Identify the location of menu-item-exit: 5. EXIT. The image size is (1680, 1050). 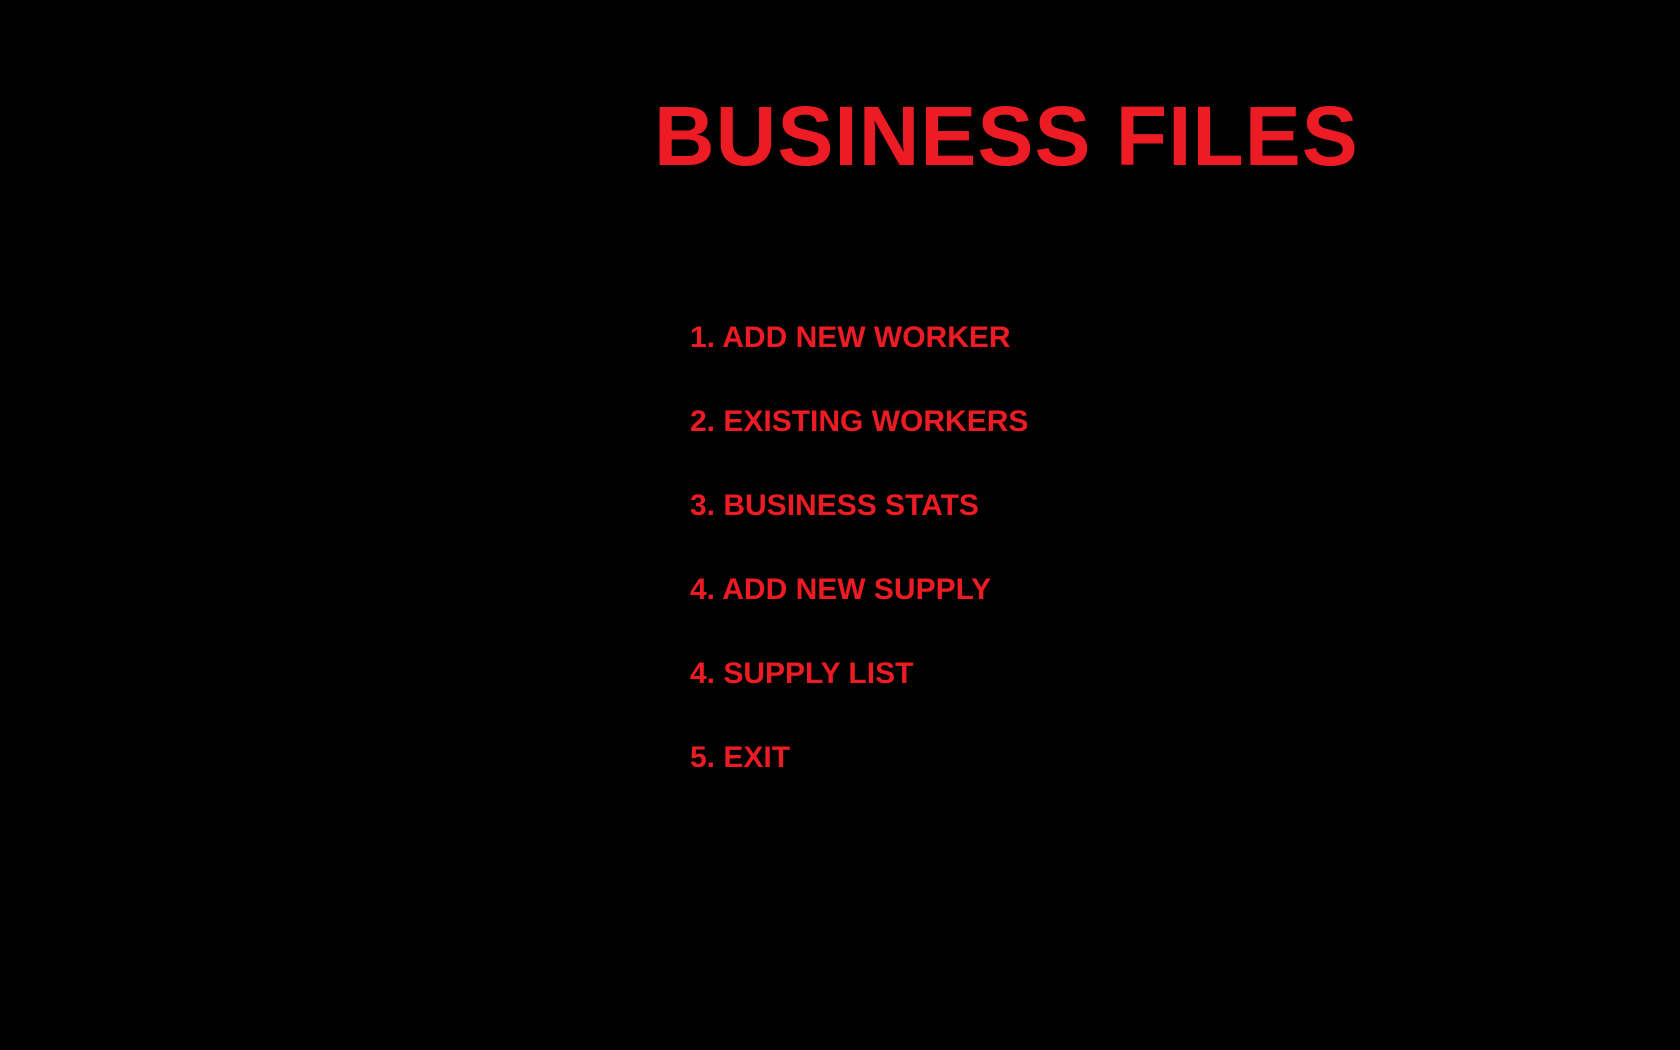
(859, 776).